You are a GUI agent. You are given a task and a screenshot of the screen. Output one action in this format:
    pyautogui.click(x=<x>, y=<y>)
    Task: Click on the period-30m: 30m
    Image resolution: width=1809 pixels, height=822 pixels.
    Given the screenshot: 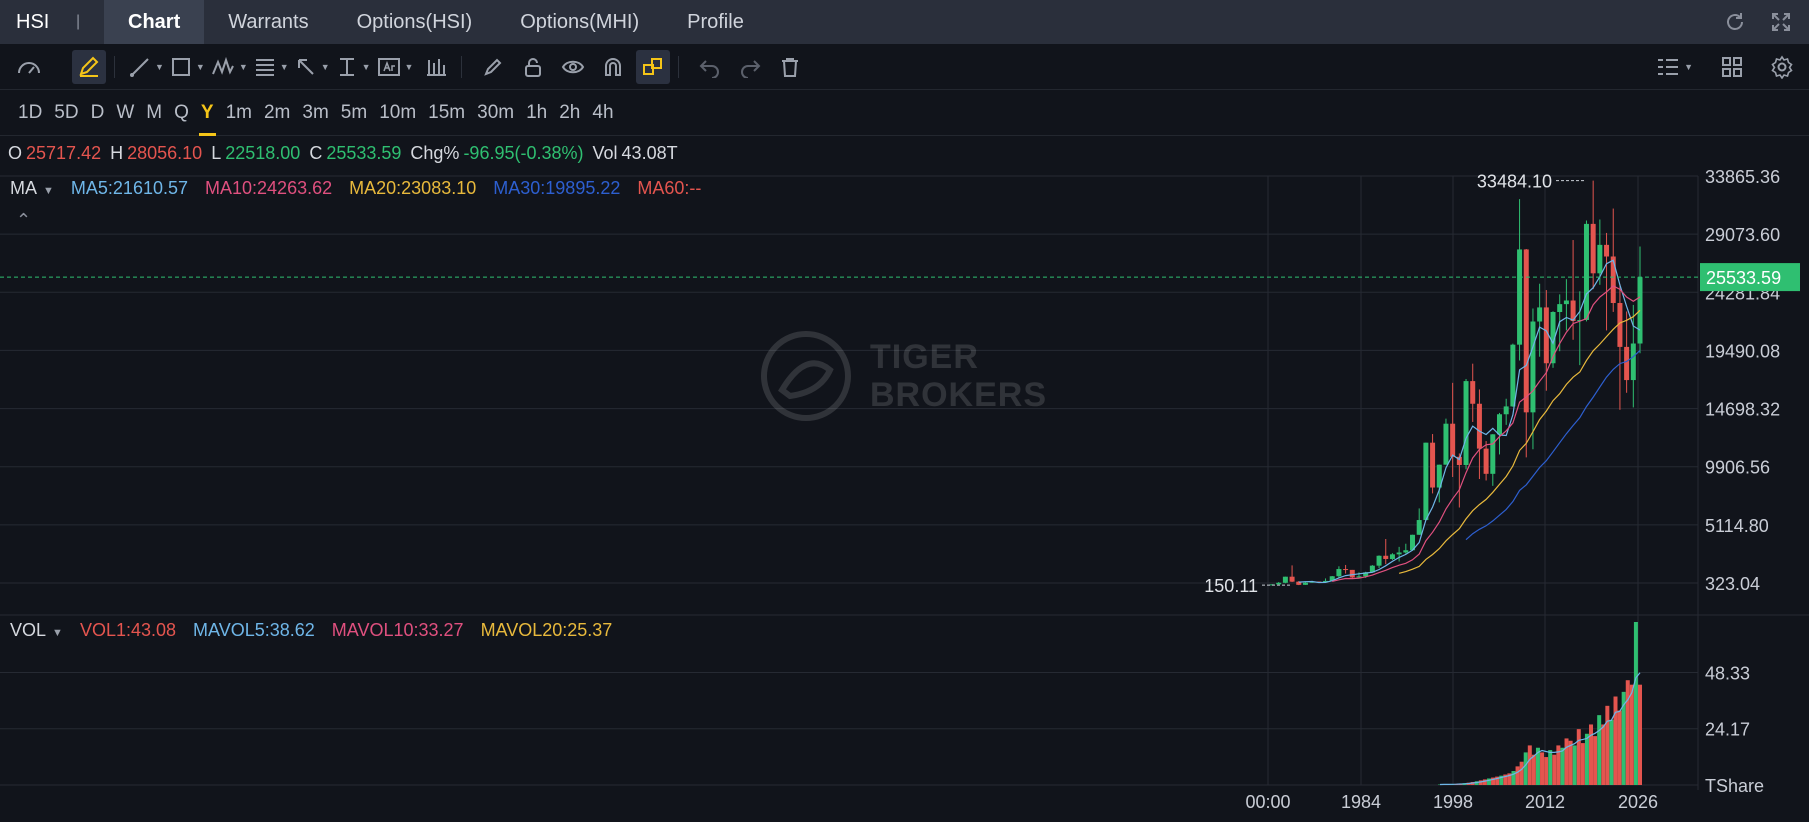 What is the action you would take?
    pyautogui.click(x=495, y=113)
    